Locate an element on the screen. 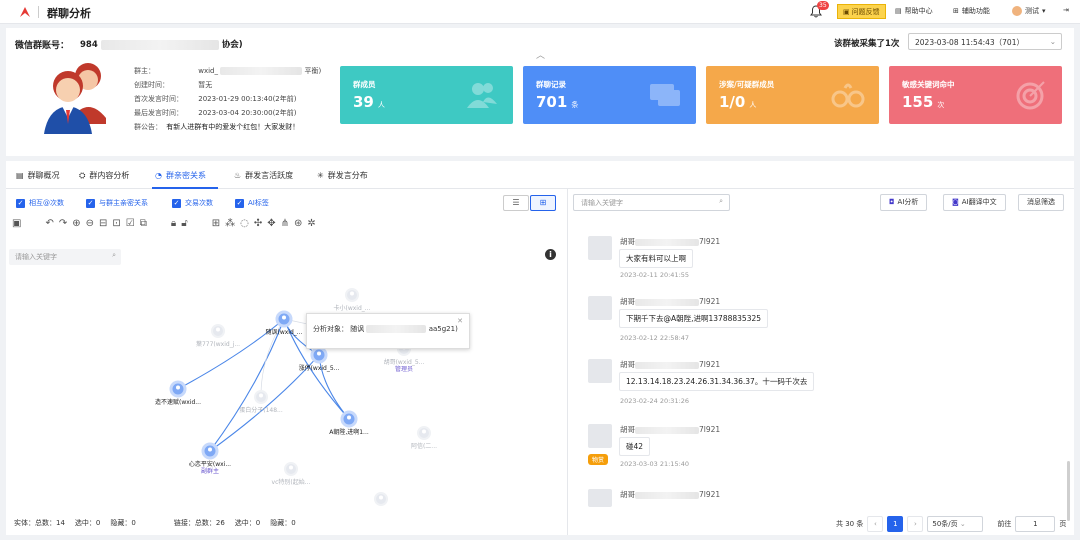 The height and width of the screenshot is (540, 1080). account-suffix: 协会) is located at coordinates (232, 45).